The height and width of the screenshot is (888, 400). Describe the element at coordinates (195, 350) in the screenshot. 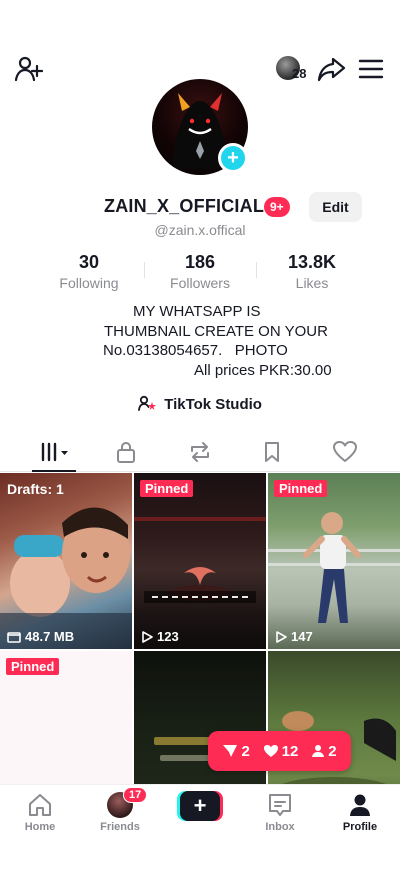

I see `bio-line: No.03138054657. PHOTO` at that location.